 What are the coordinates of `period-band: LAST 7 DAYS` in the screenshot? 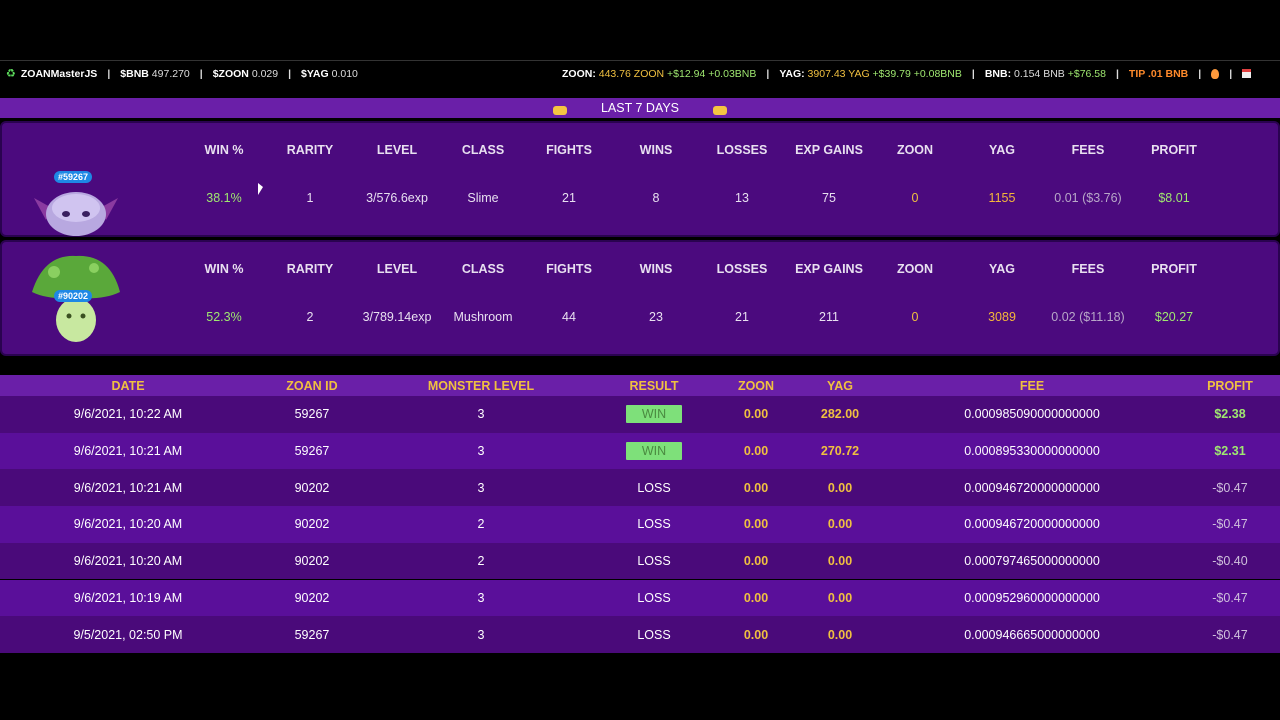 It's located at (640, 108).